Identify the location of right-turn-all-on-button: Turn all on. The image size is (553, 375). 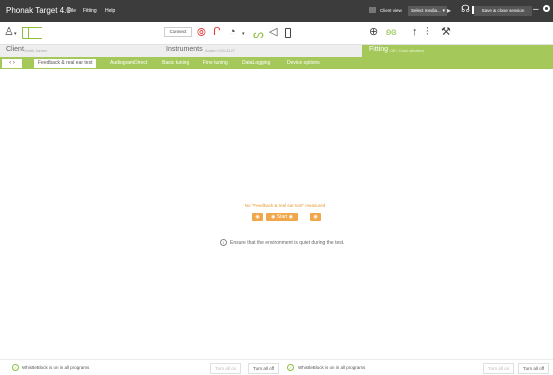
(499, 368).